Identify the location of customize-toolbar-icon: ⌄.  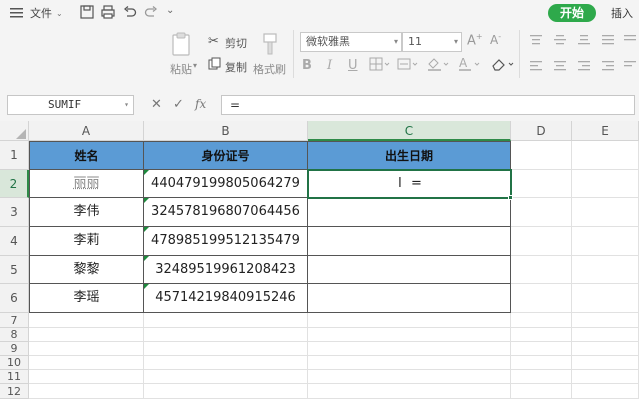
(174, 13).